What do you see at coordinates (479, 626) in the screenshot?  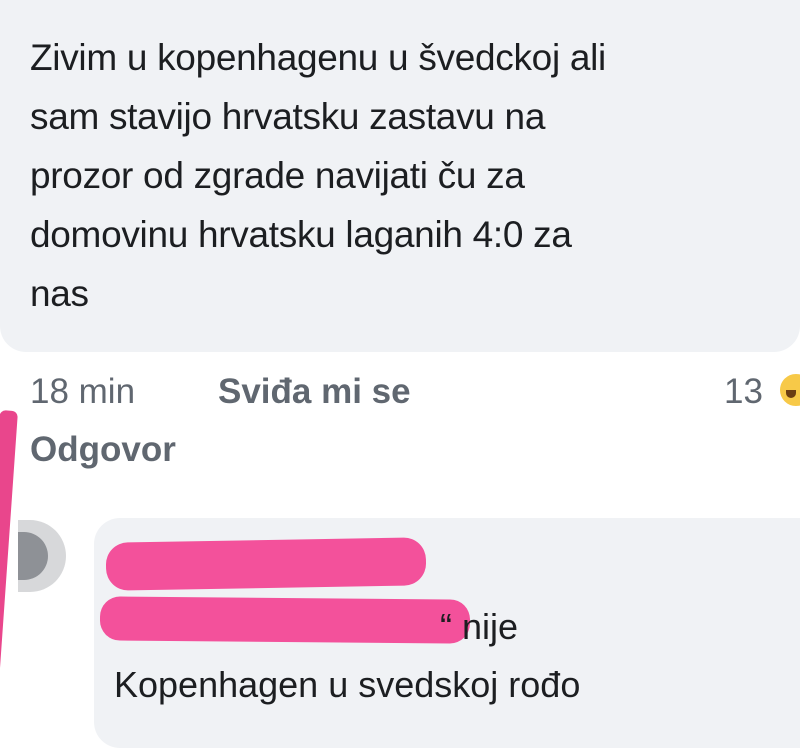 I see `reply-mention-suffix: “ nije` at bounding box center [479, 626].